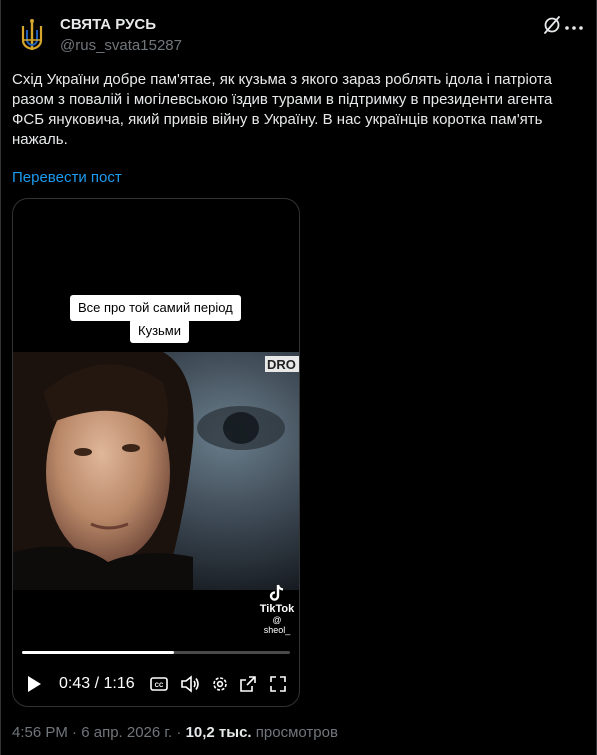 The image size is (597, 755). I want to click on video-time: 0:43 / 1:16, so click(97, 683).